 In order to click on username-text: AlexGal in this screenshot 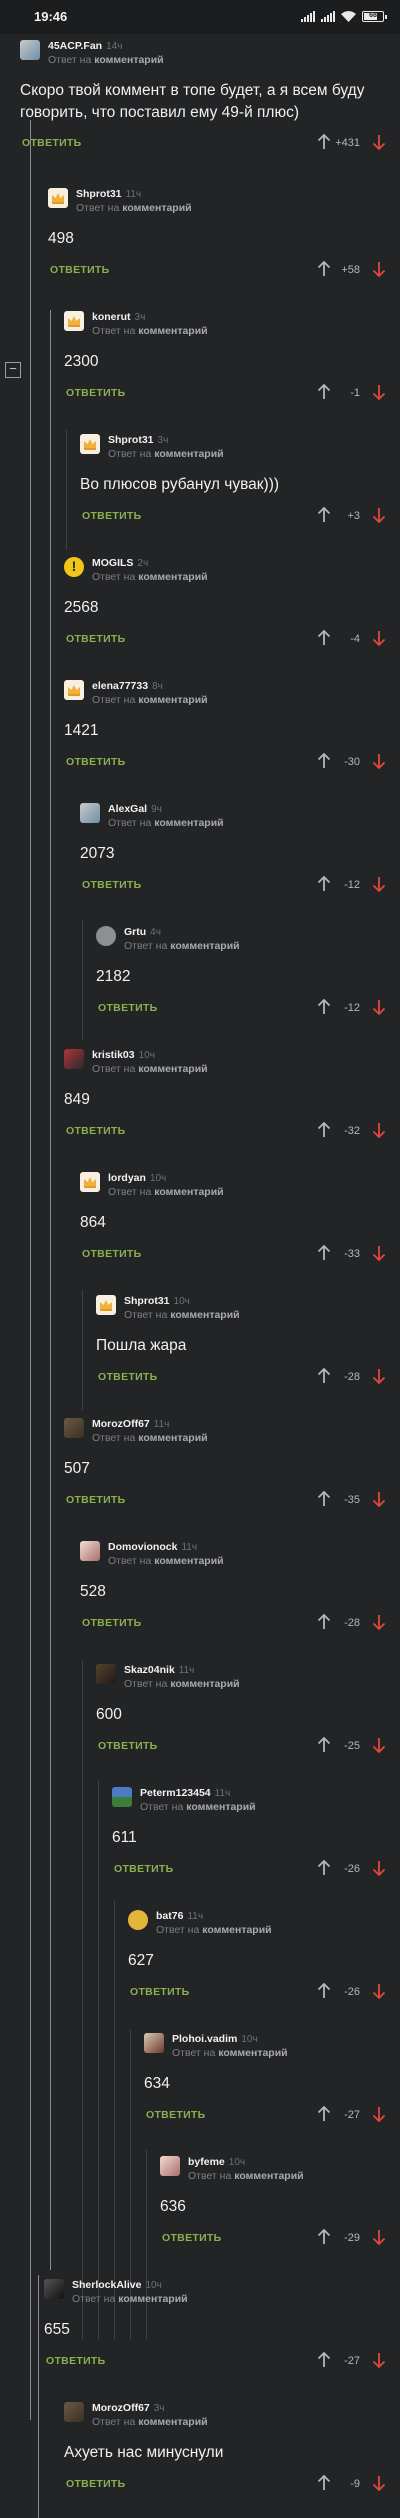, I will do `click(127, 809)`.